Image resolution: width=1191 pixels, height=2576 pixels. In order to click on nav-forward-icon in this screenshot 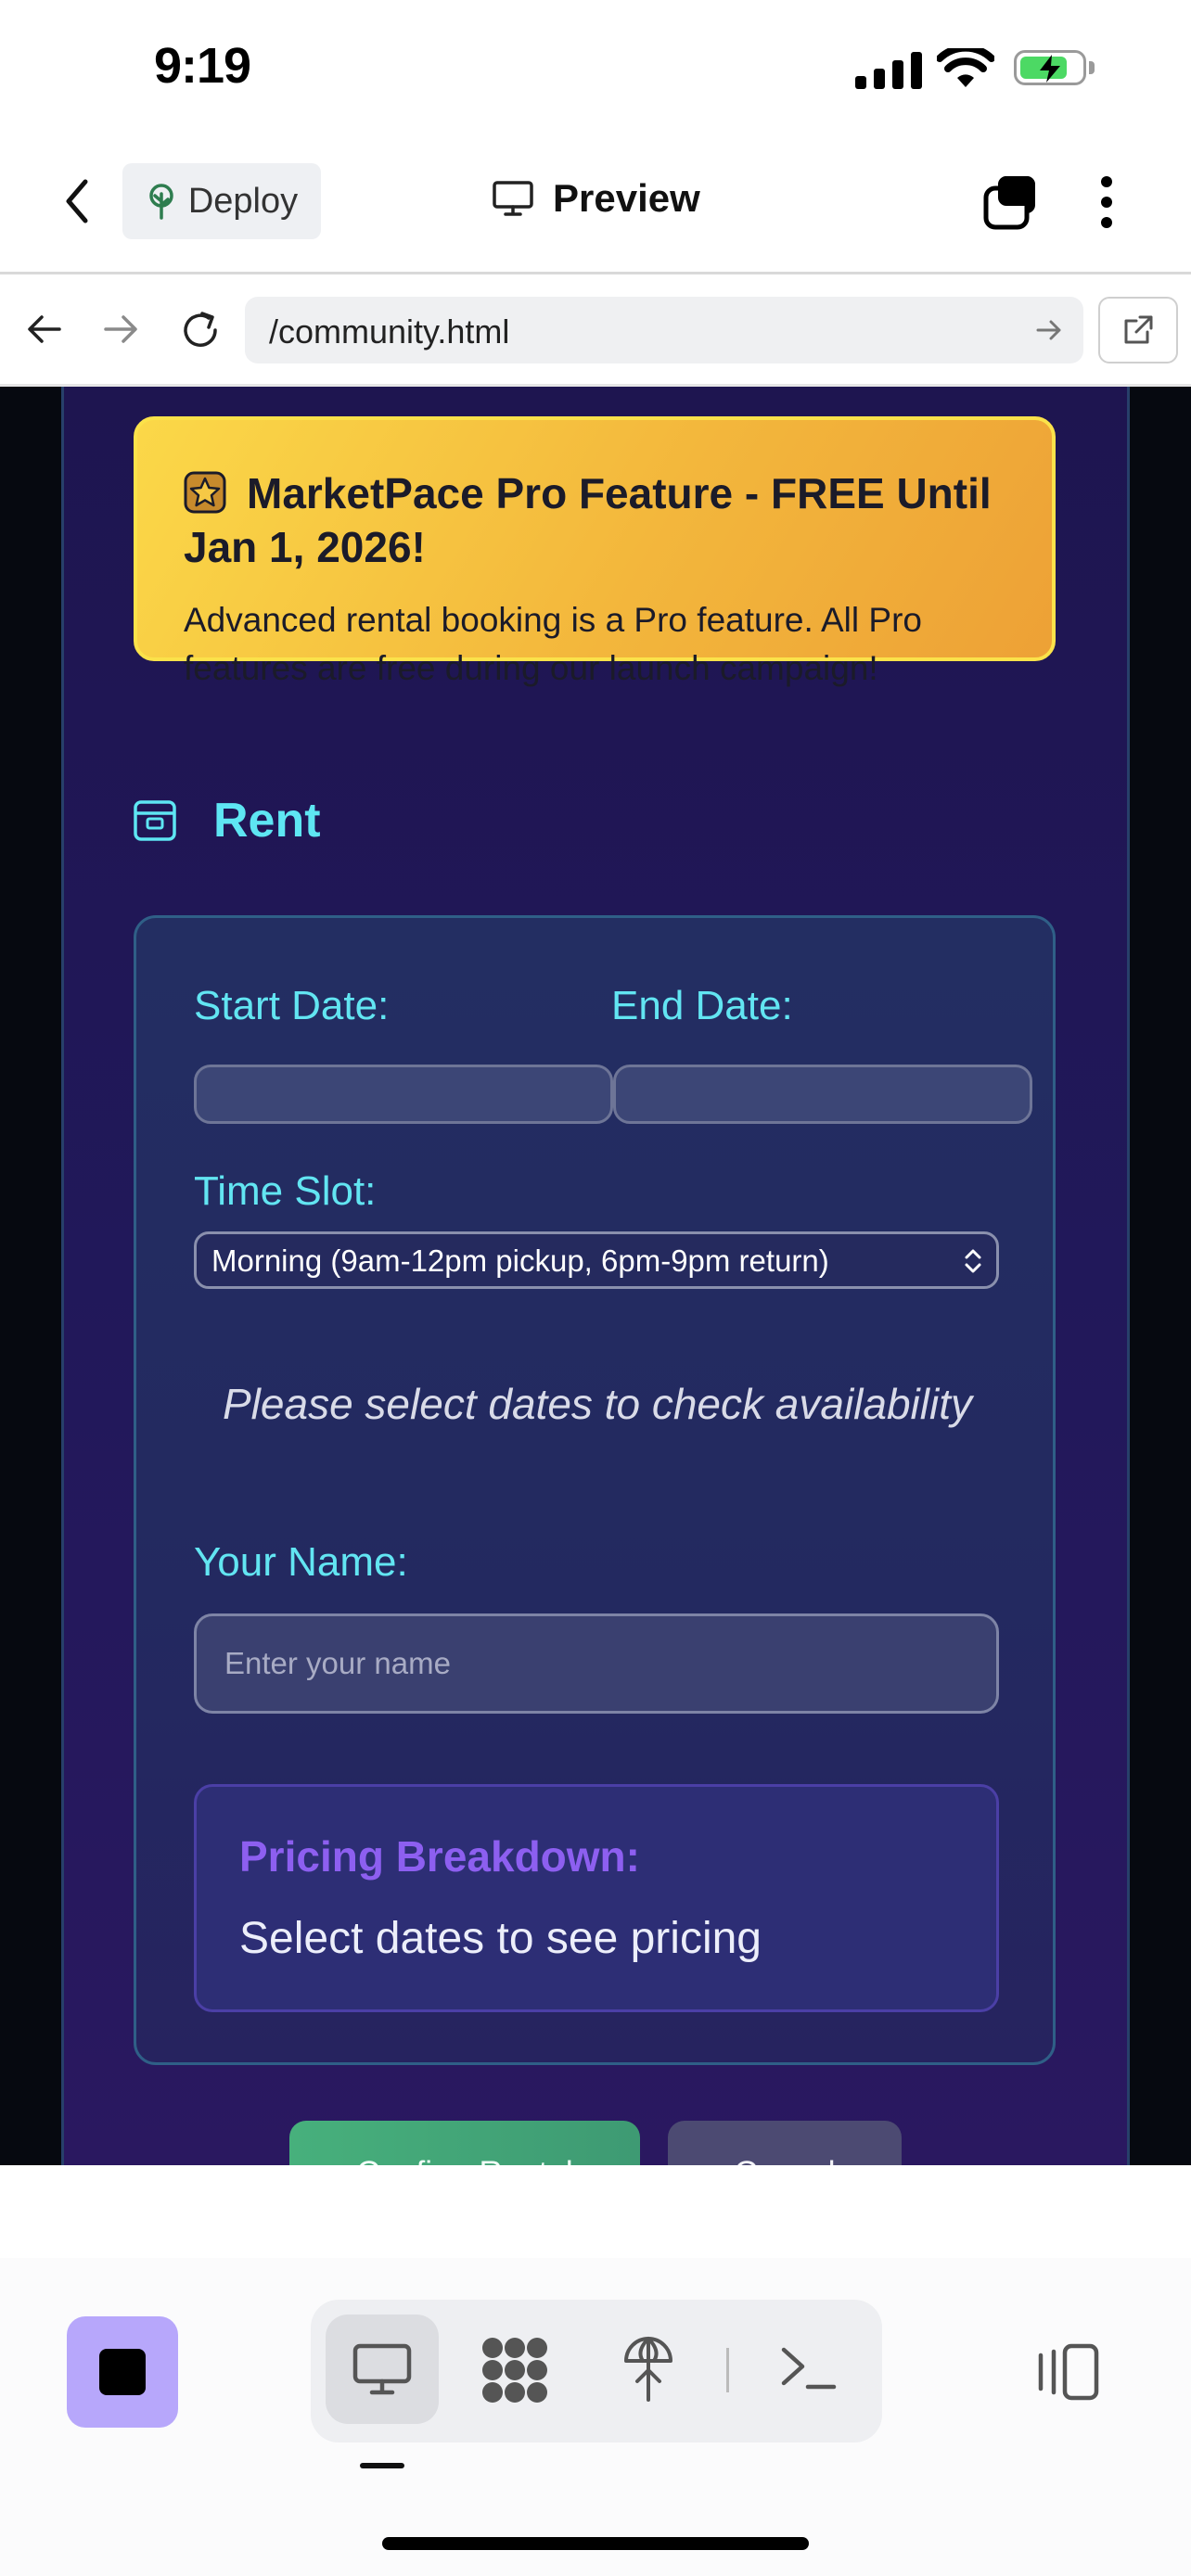, I will do `click(121, 329)`.